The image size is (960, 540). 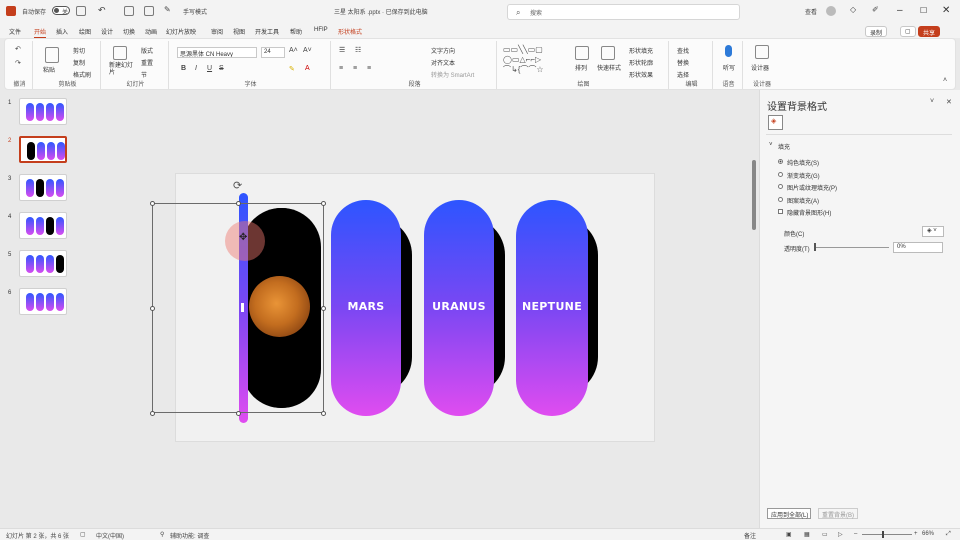 What do you see at coordinates (883, 534) in the screenshot?
I see `zoom-slider-thumb` at bounding box center [883, 534].